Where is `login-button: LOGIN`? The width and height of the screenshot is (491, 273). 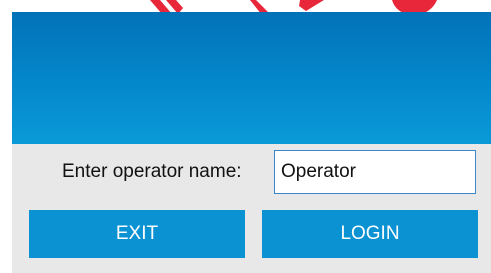 login-button: LOGIN is located at coordinates (370, 234).